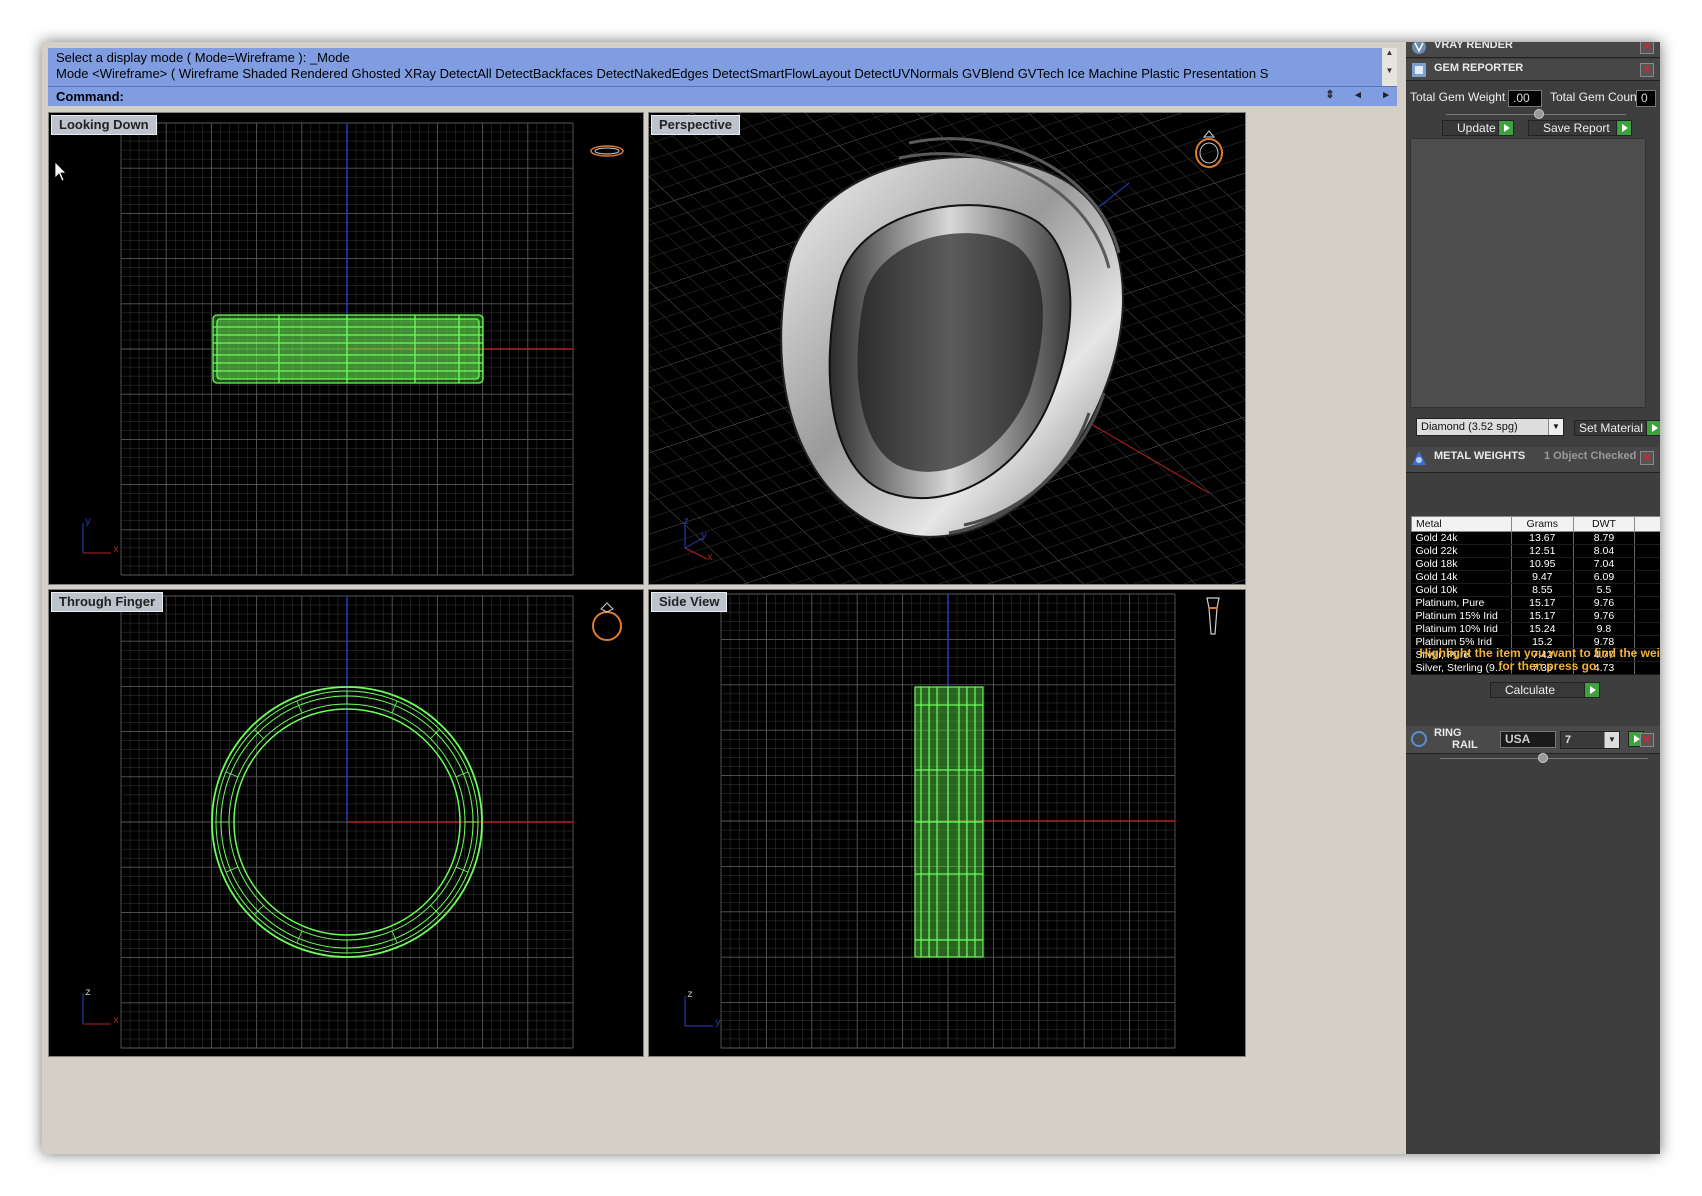 This screenshot has width=1702, height=1196. What do you see at coordinates (1461, 524) in the screenshot?
I see `column-metal: Metal` at bounding box center [1461, 524].